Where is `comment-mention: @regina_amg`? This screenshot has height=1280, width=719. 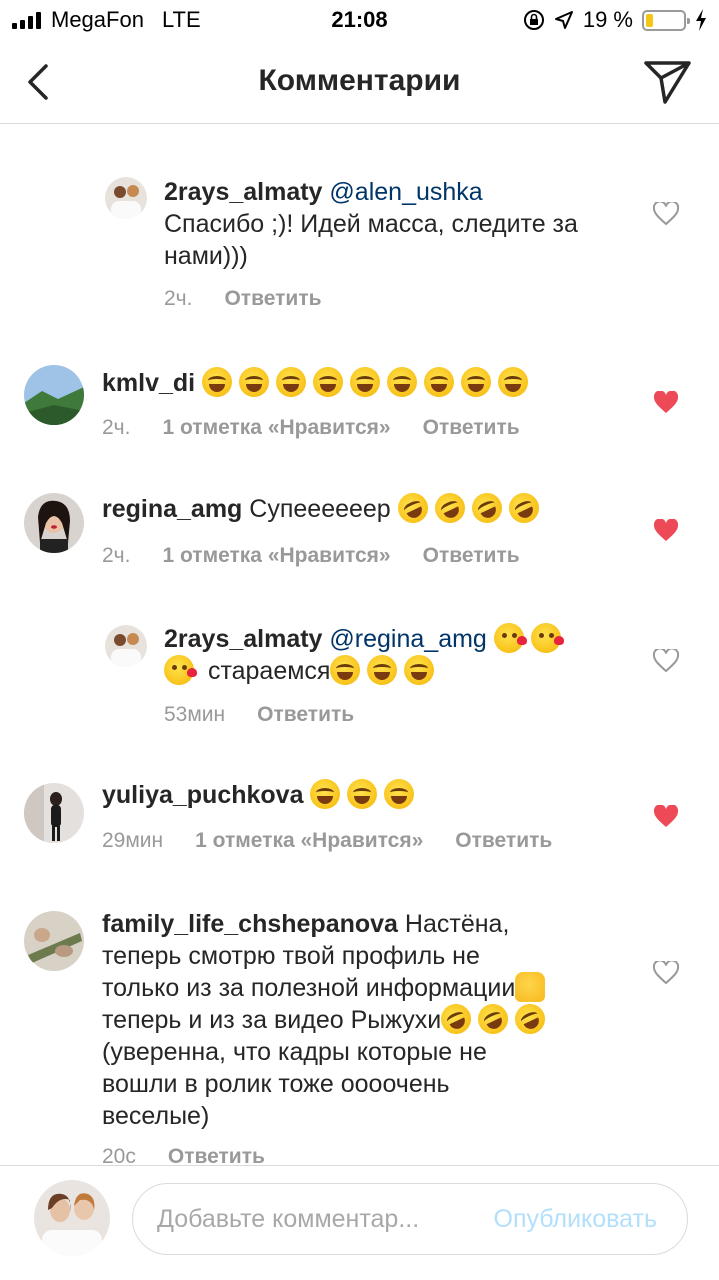 comment-mention: @regina_amg is located at coordinates (407, 639).